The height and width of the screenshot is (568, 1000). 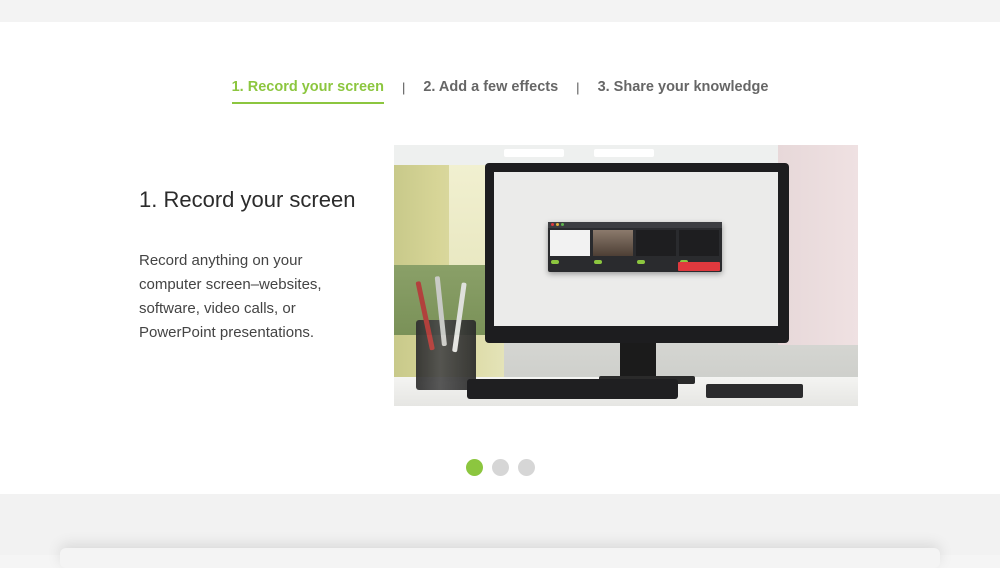 I want to click on tab-add-effects: 2. Add a few effects, so click(x=490, y=89).